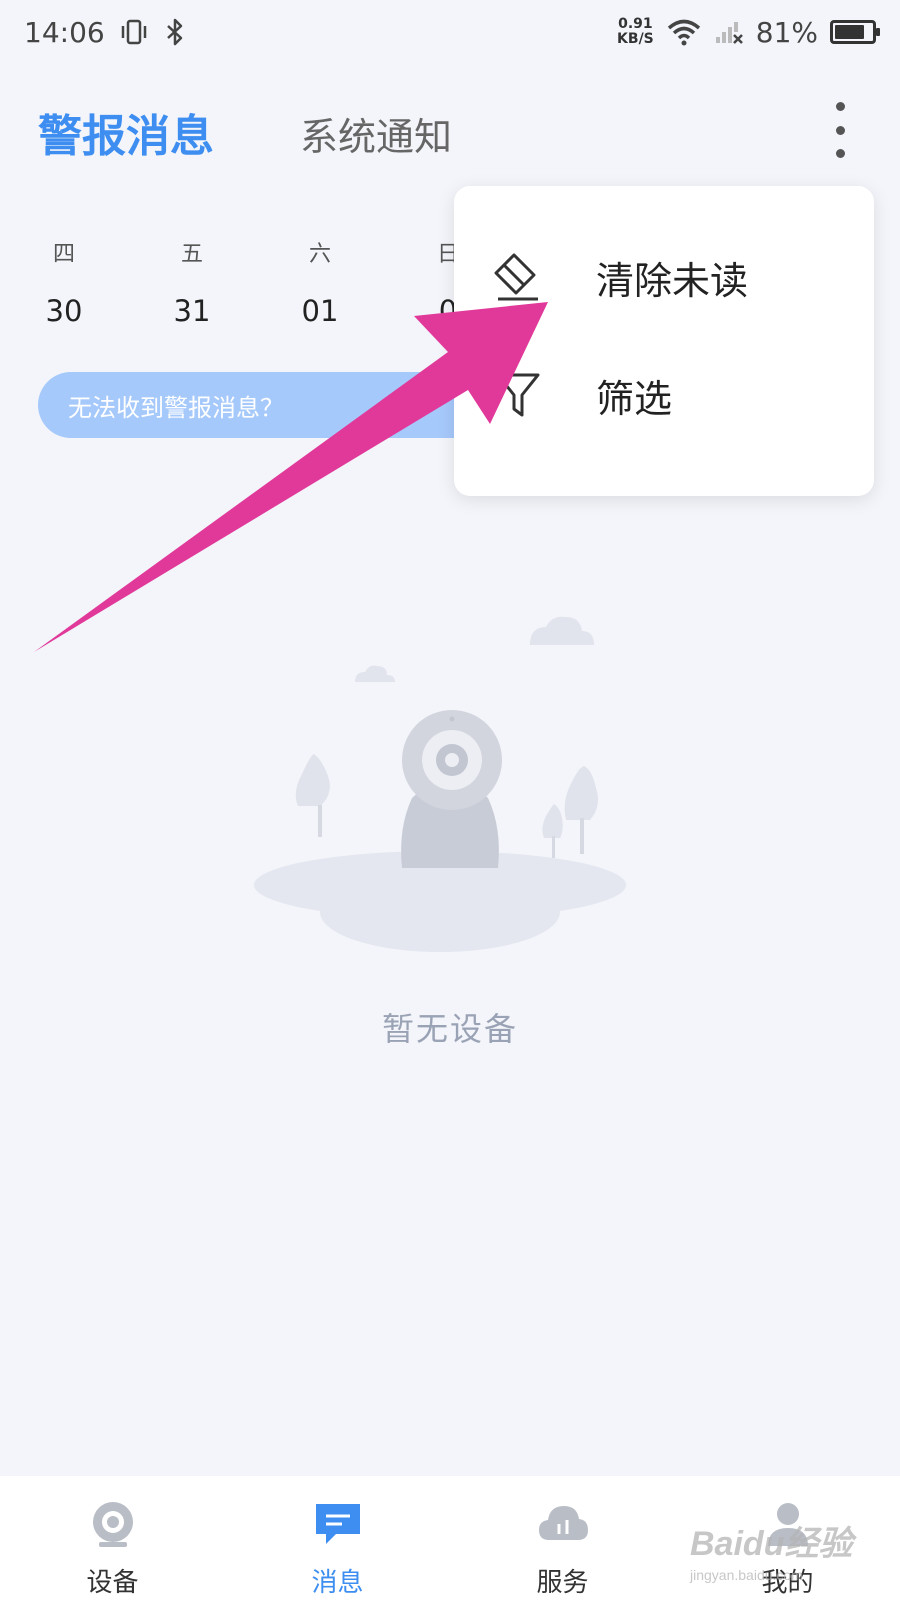 This screenshot has width=900, height=1600. Describe the element at coordinates (133, 32) in the screenshot. I see `vibrate-icon` at that location.